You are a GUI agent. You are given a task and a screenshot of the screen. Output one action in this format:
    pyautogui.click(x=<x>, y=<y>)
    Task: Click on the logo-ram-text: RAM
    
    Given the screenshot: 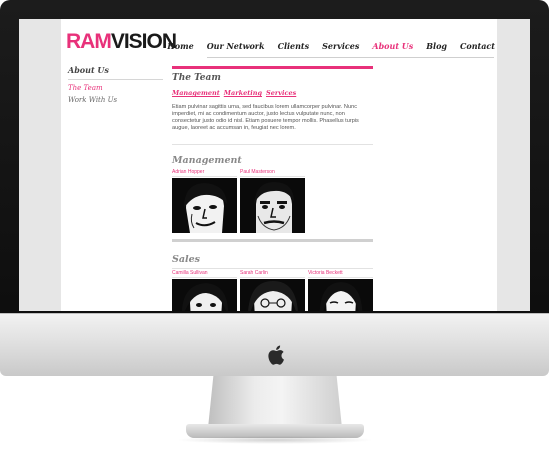 What is the action you would take?
    pyautogui.click(x=89, y=41)
    